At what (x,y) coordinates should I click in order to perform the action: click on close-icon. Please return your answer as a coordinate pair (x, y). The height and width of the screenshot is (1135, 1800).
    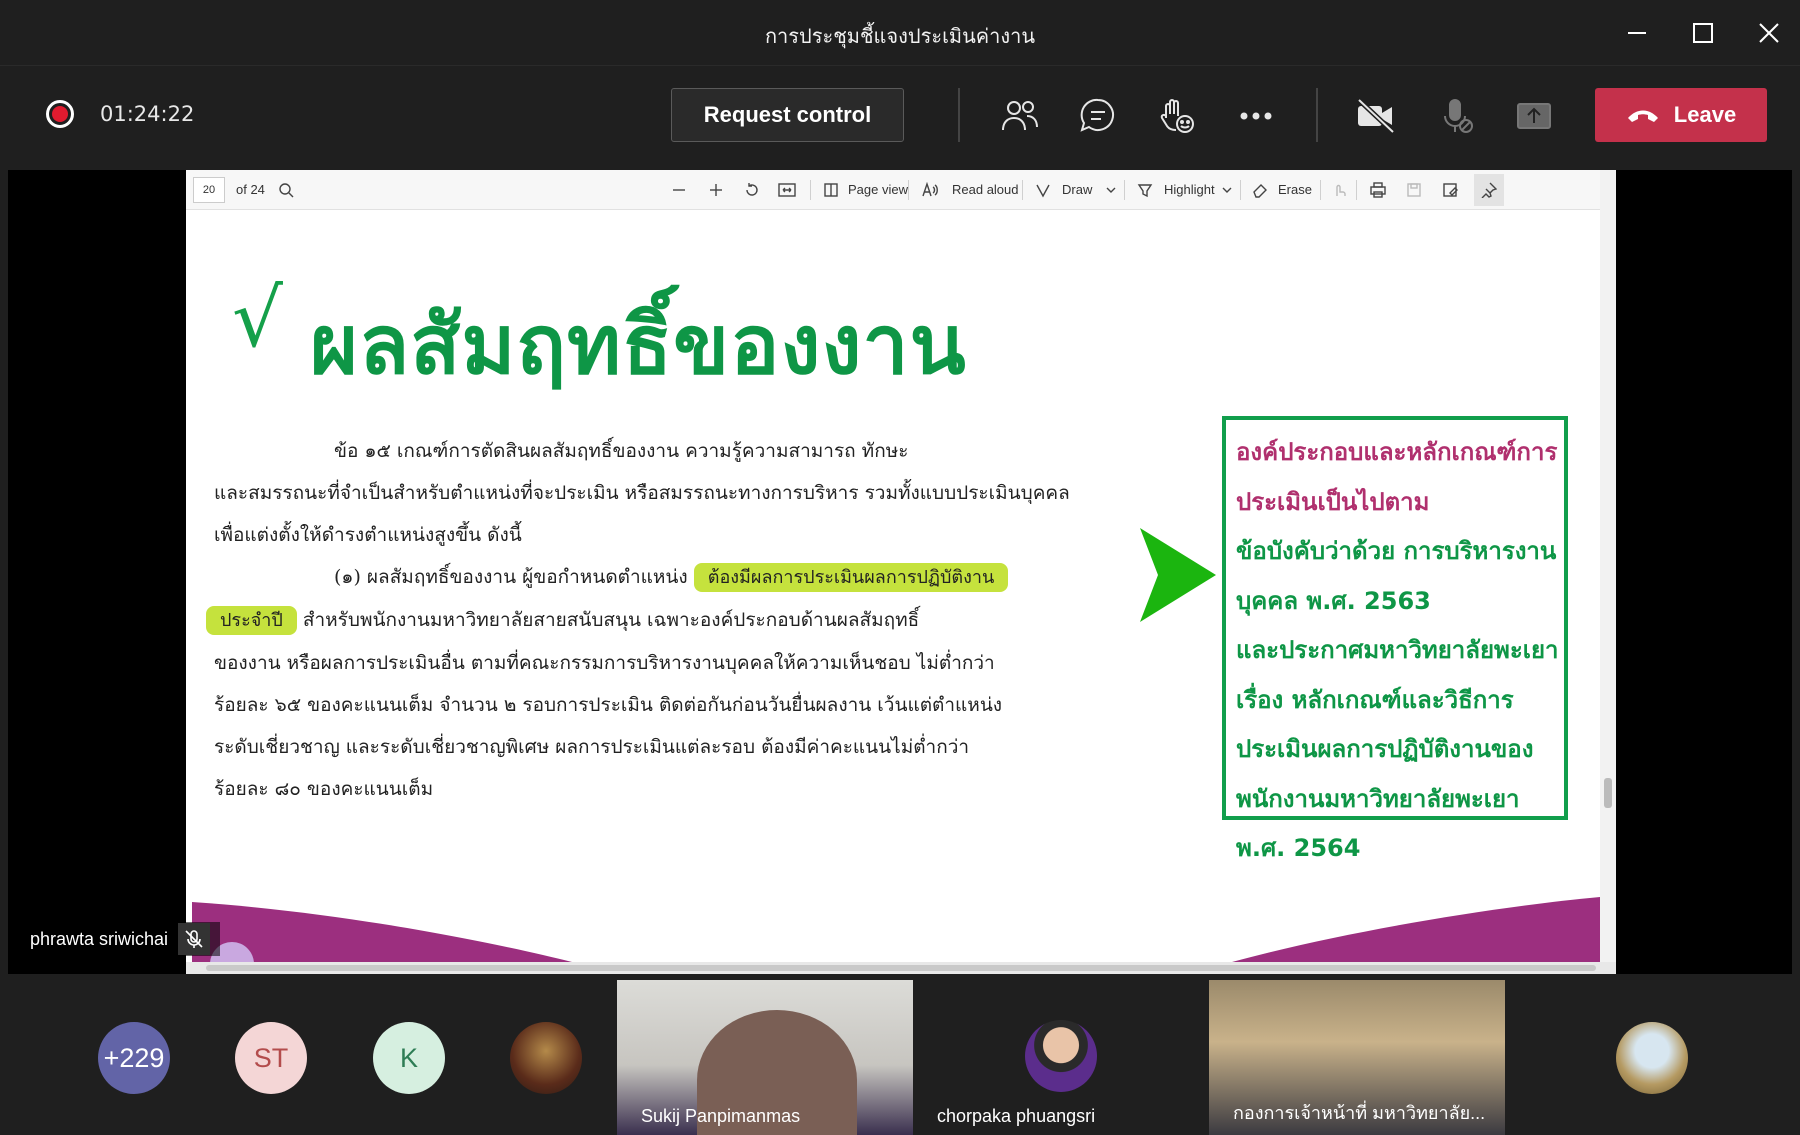
    Looking at the image, I should click on (1769, 33).